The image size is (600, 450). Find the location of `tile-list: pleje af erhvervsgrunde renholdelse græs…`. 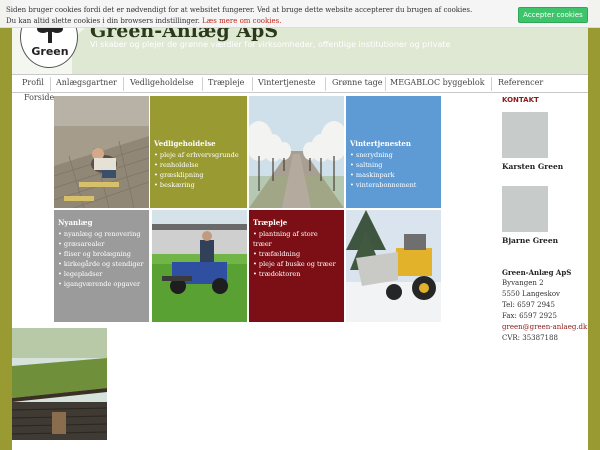

tile-list: pleje af erhvervsgrunde renholdelse græs… is located at coordinates (198, 170).